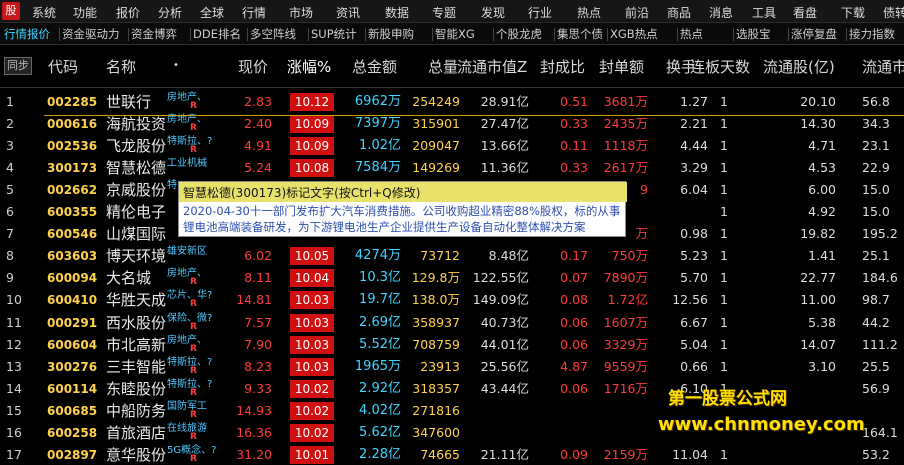 Image resolution: width=904 pixels, height=465 pixels. What do you see at coordinates (273, 34) in the screenshot?
I see `tab-4: 多空阵线` at bounding box center [273, 34].